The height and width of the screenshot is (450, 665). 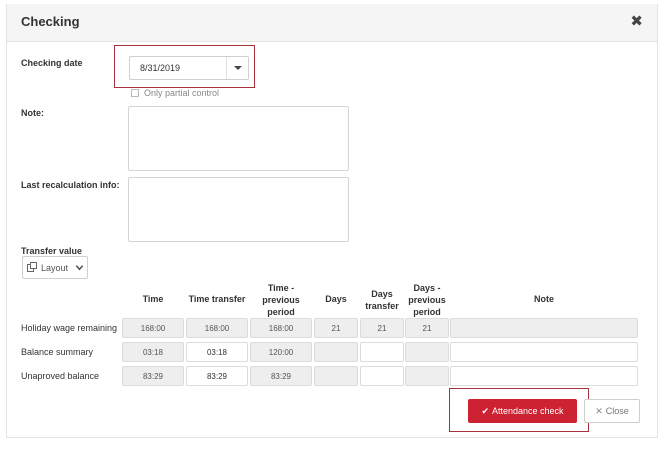 What do you see at coordinates (281, 300) in the screenshot?
I see `col-header-time-previous-period: Time - previous period` at bounding box center [281, 300].